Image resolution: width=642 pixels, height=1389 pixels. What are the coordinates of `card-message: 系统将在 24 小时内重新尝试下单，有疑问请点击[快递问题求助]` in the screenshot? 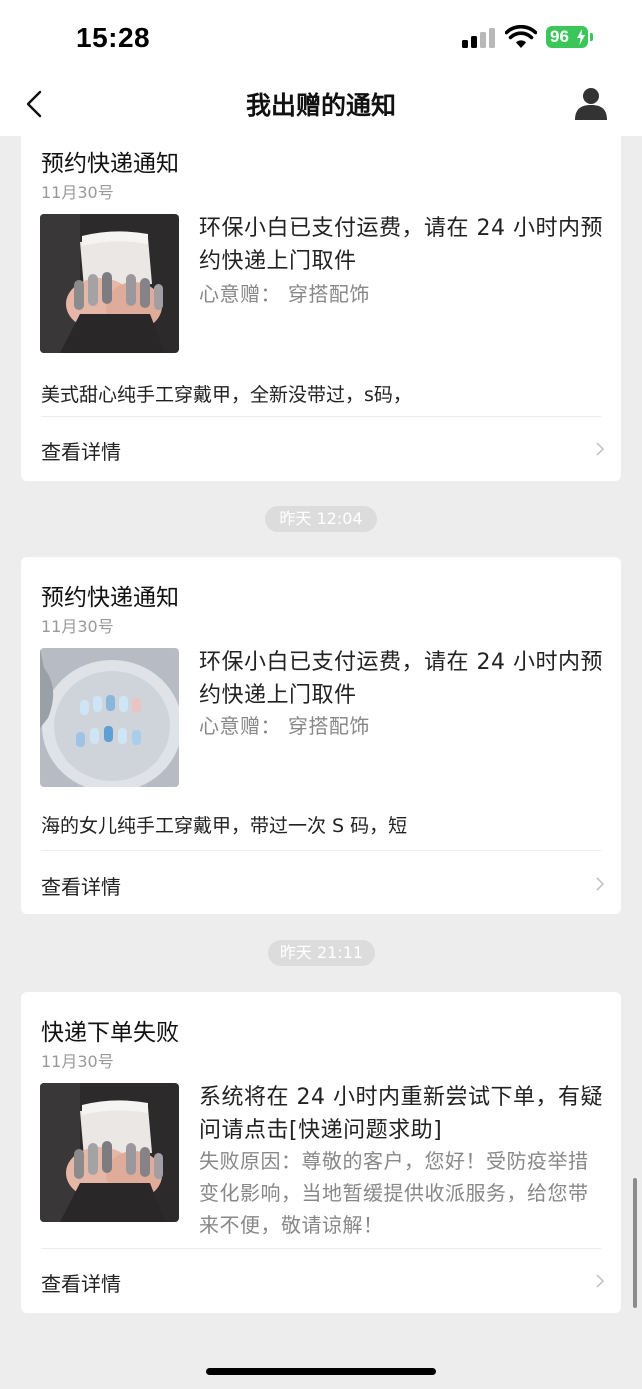 It's located at (401, 1114).